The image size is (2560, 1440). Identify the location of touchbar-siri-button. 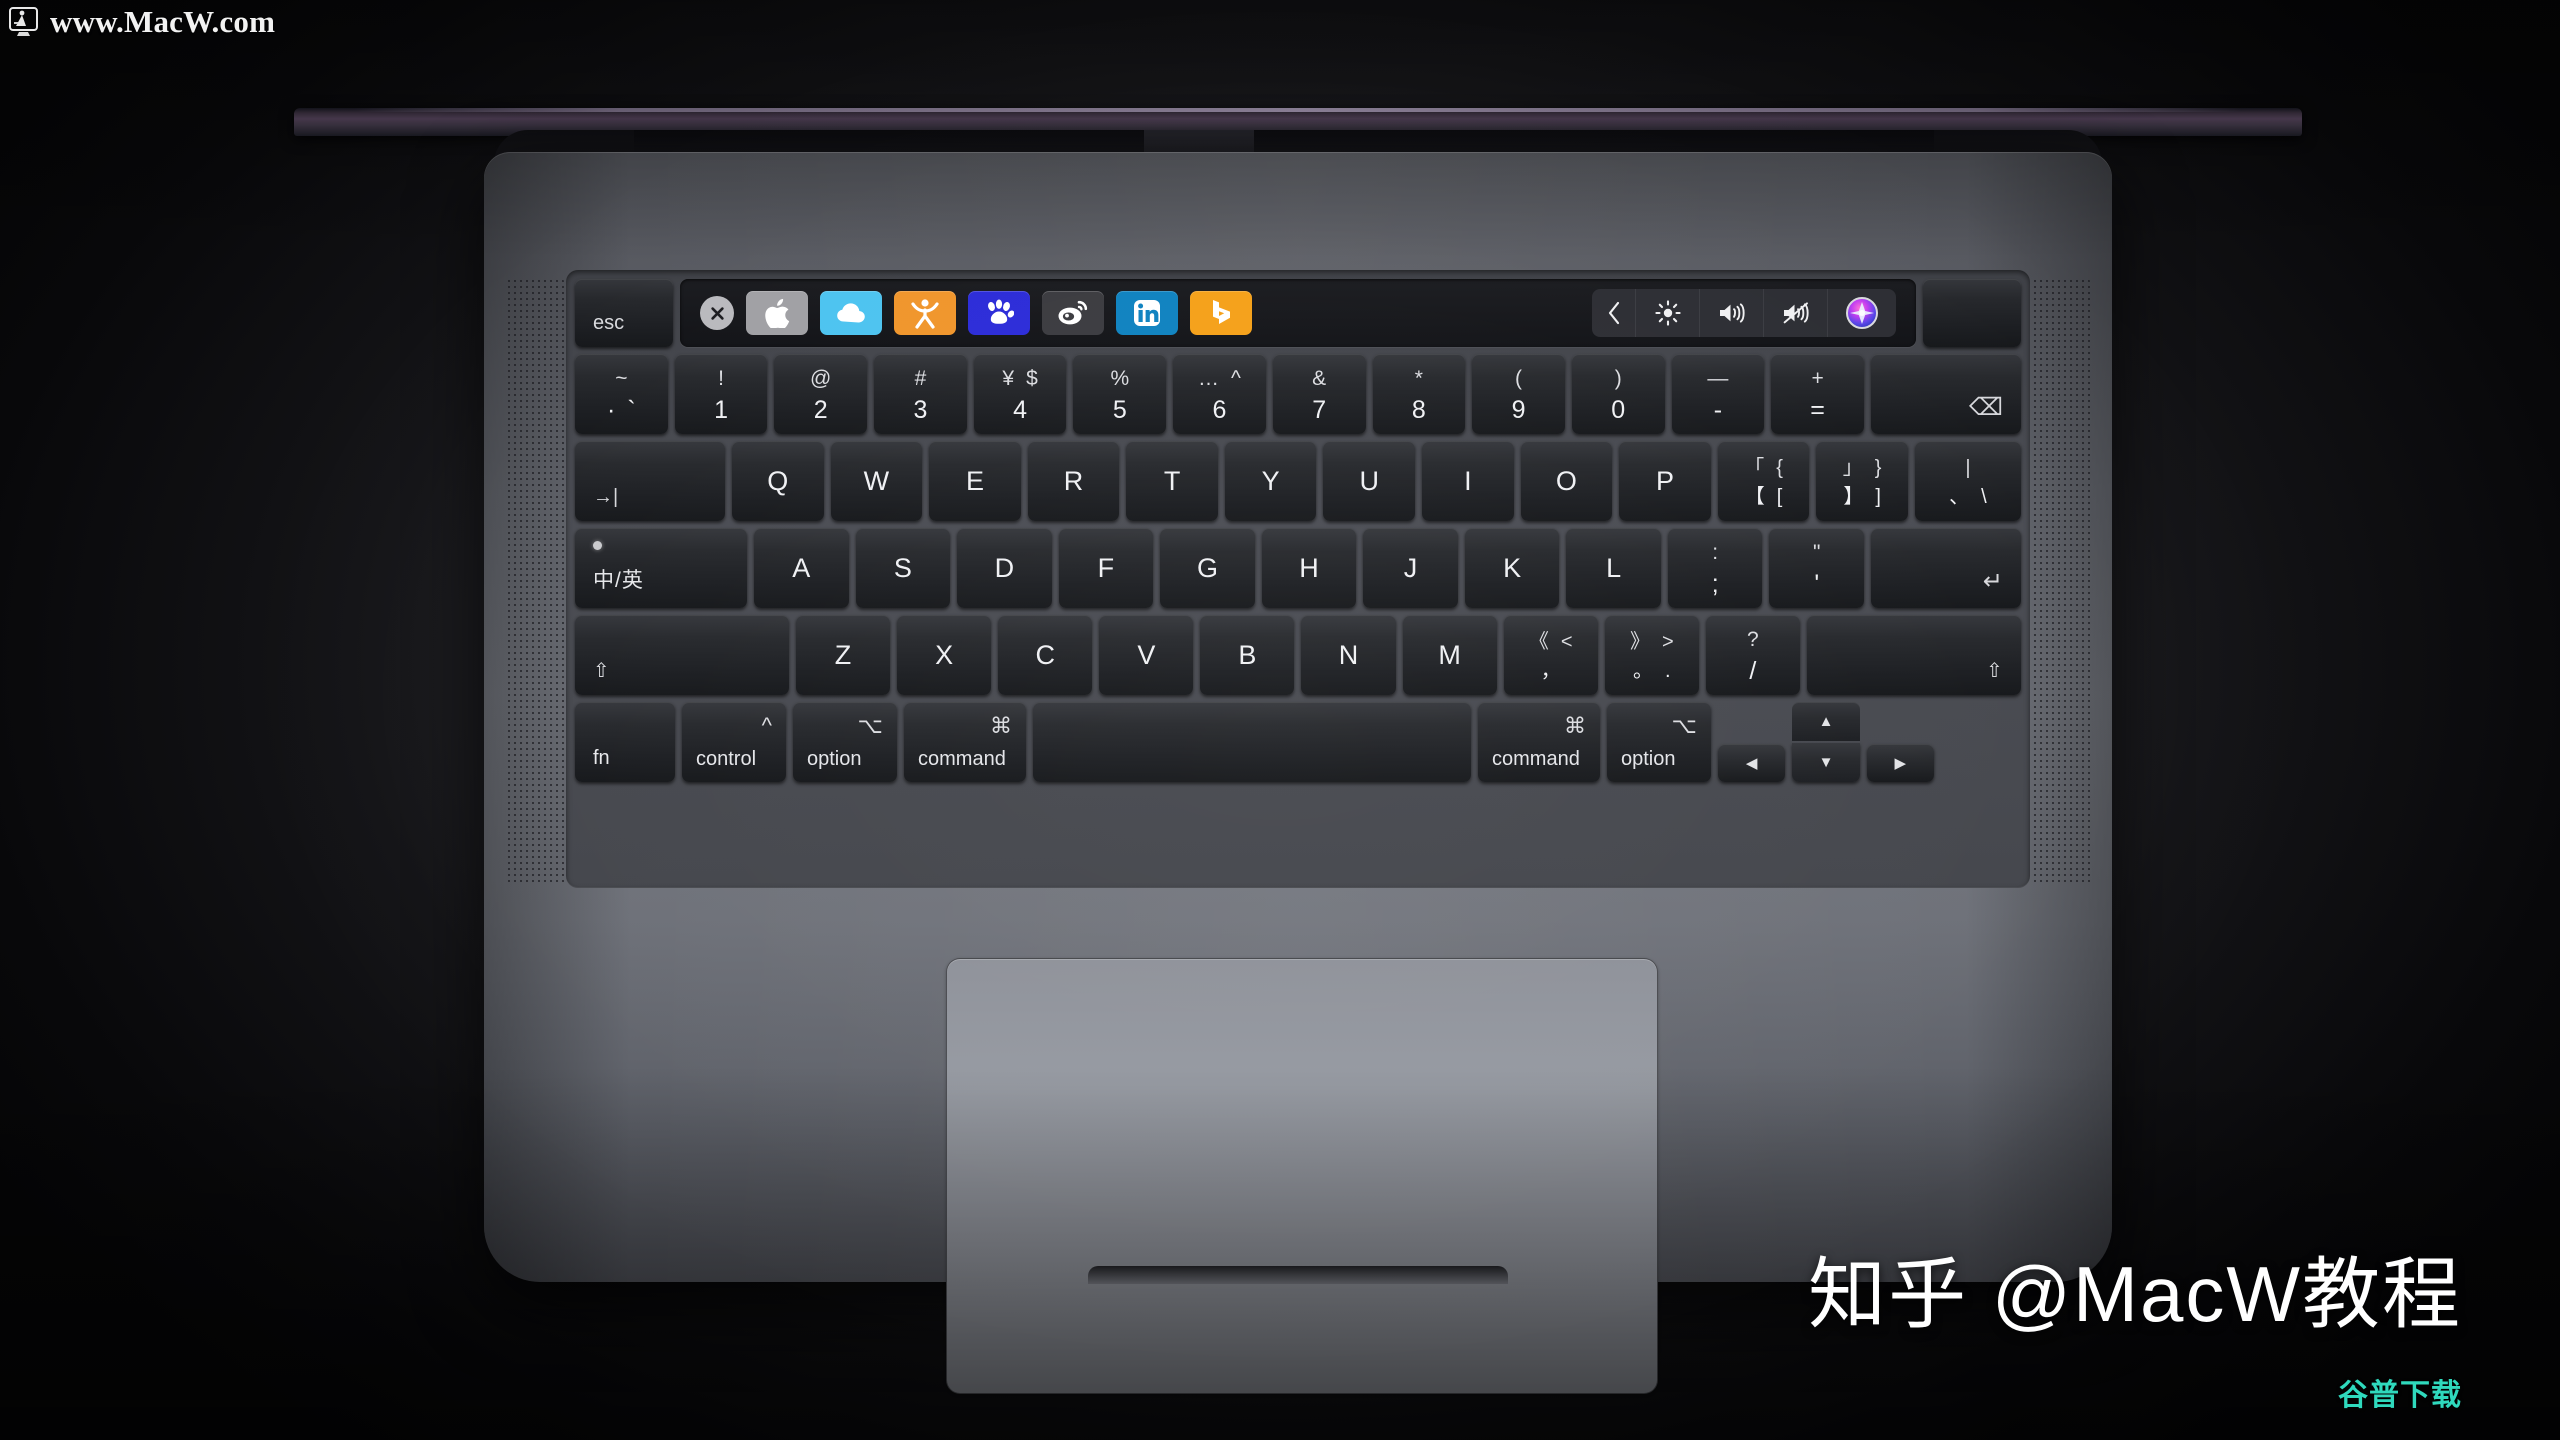
(1862, 313).